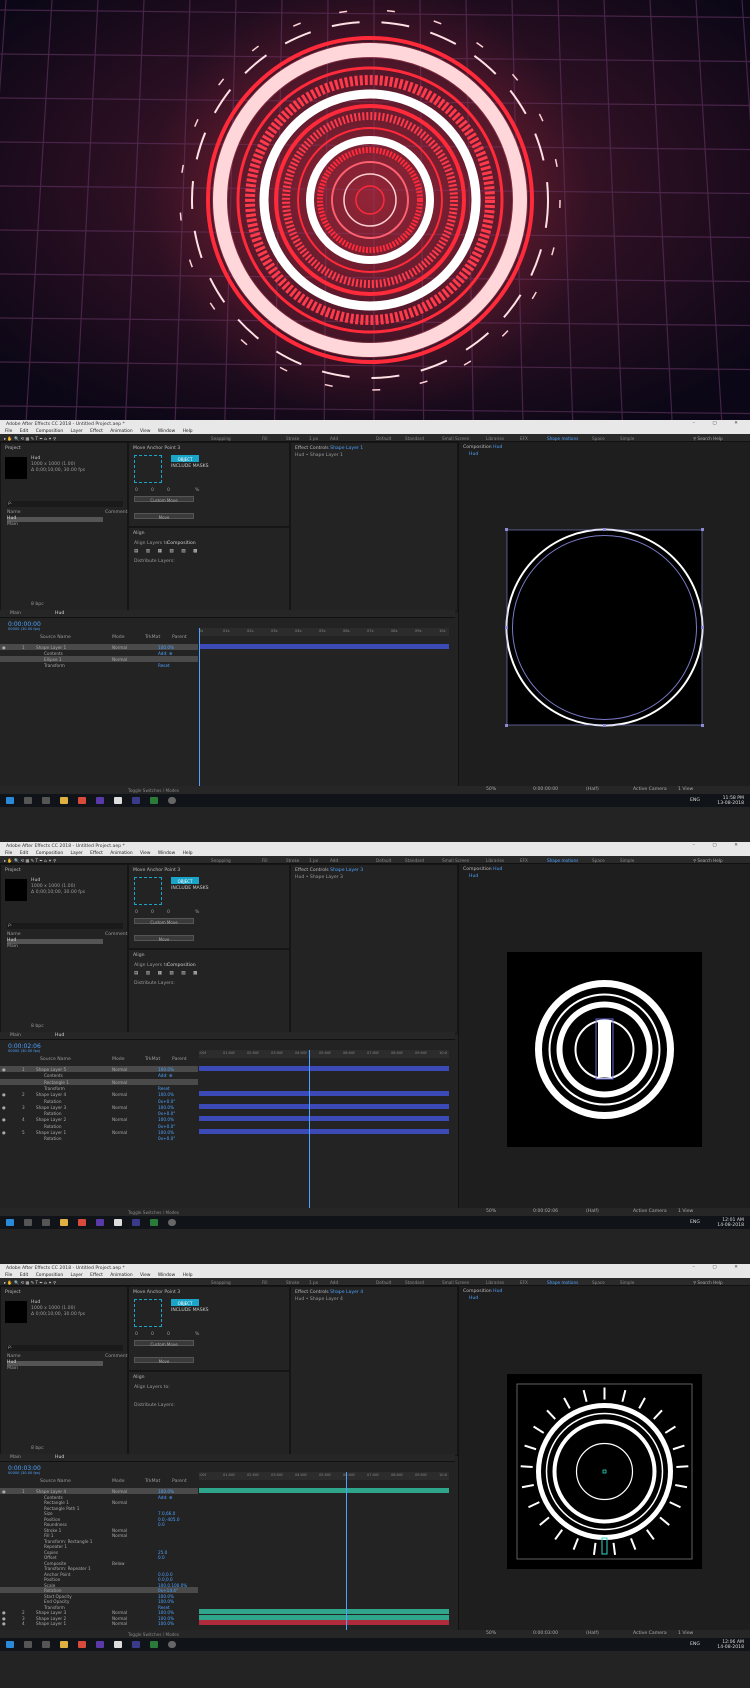  Describe the element at coordinates (164, 938) in the screenshot. I see `move-button: Move` at that location.